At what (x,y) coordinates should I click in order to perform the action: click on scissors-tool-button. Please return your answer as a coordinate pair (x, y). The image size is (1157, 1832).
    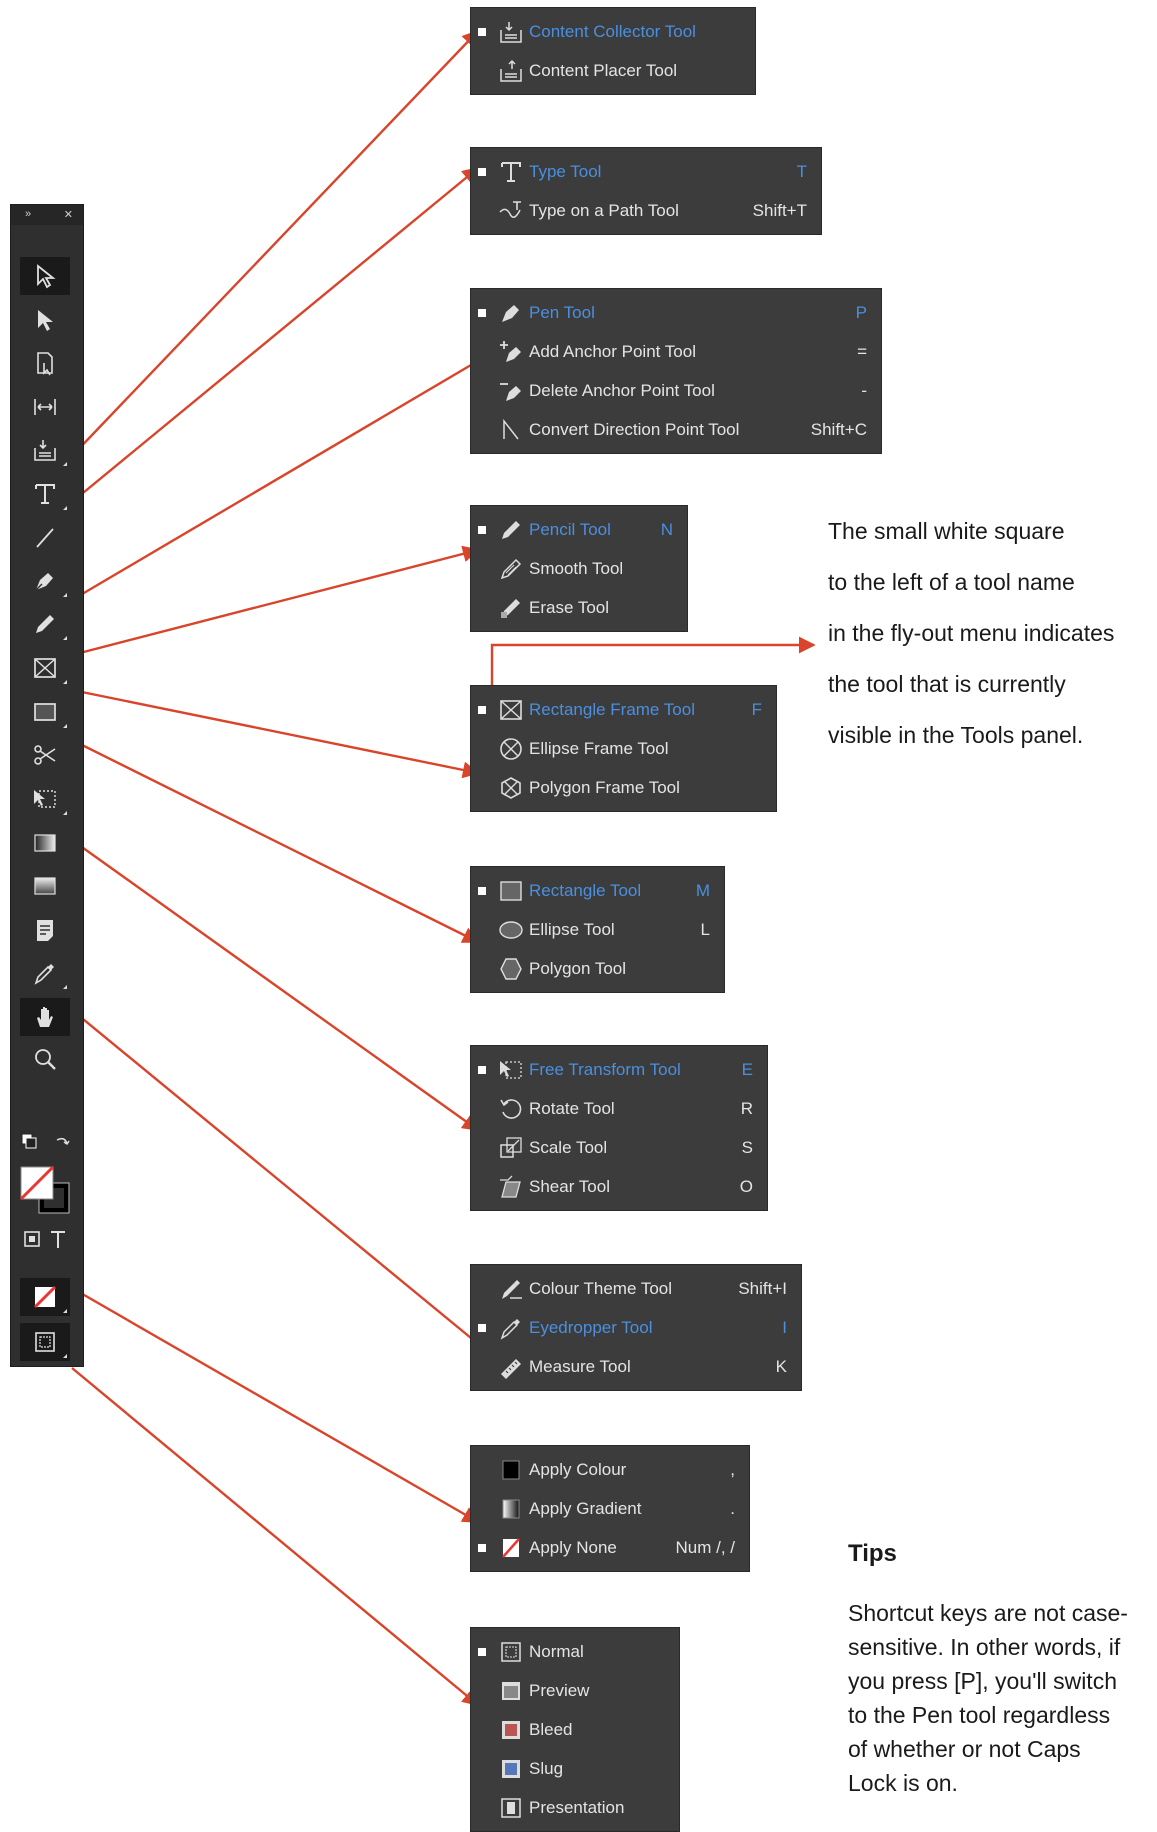
    Looking at the image, I should click on (45, 755).